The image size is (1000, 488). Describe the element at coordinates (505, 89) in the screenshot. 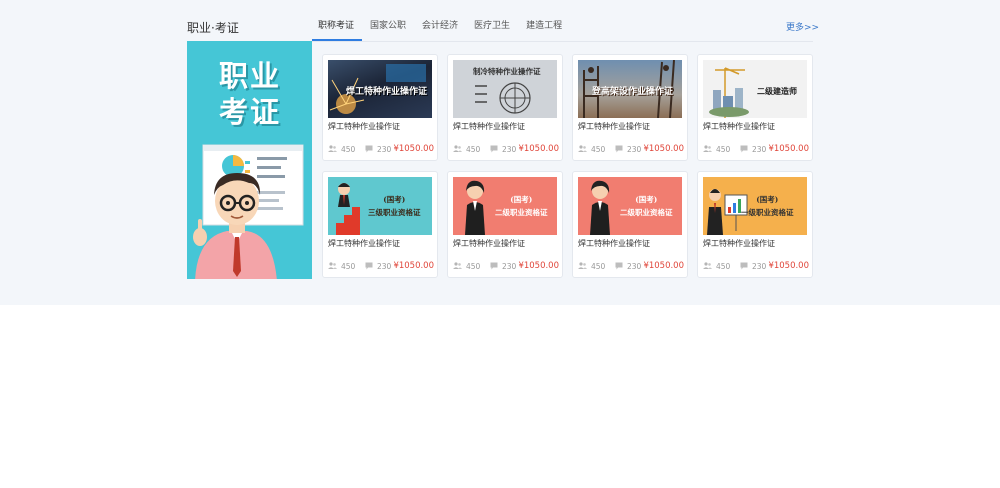

I see `course-thumbnail: 制冷特种作业操作证` at that location.